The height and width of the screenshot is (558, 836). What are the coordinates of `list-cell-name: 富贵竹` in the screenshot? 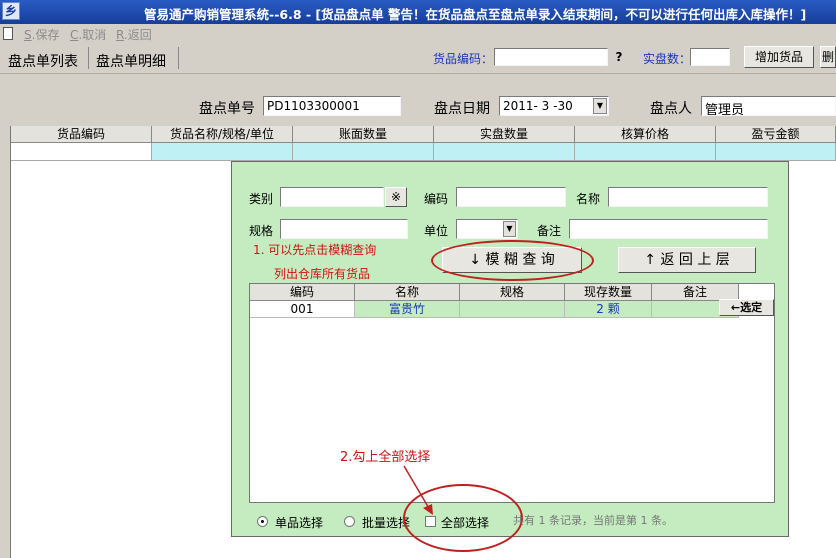 It's located at (407, 309).